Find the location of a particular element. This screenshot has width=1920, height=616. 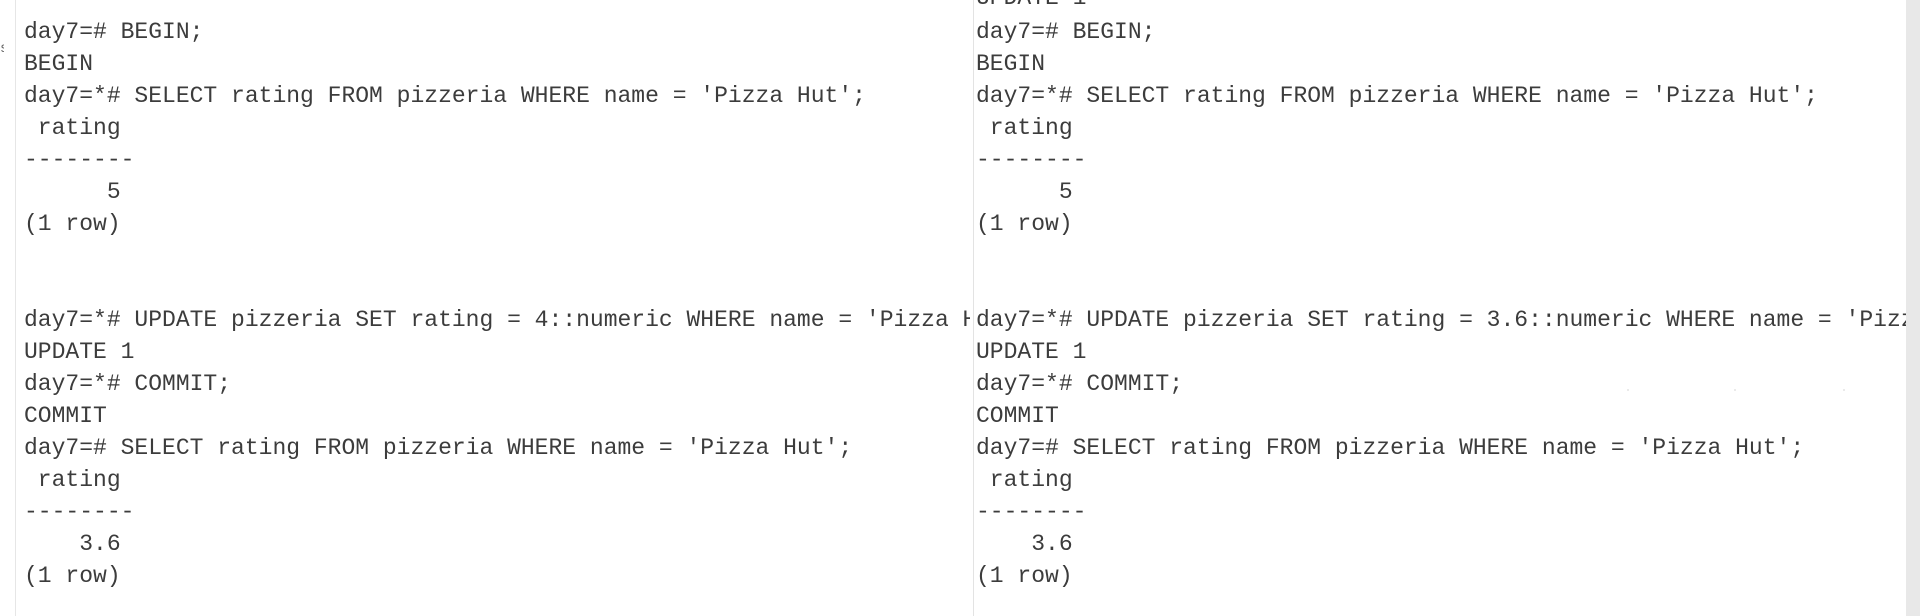

right-edge-strip is located at coordinates (1913, 308).